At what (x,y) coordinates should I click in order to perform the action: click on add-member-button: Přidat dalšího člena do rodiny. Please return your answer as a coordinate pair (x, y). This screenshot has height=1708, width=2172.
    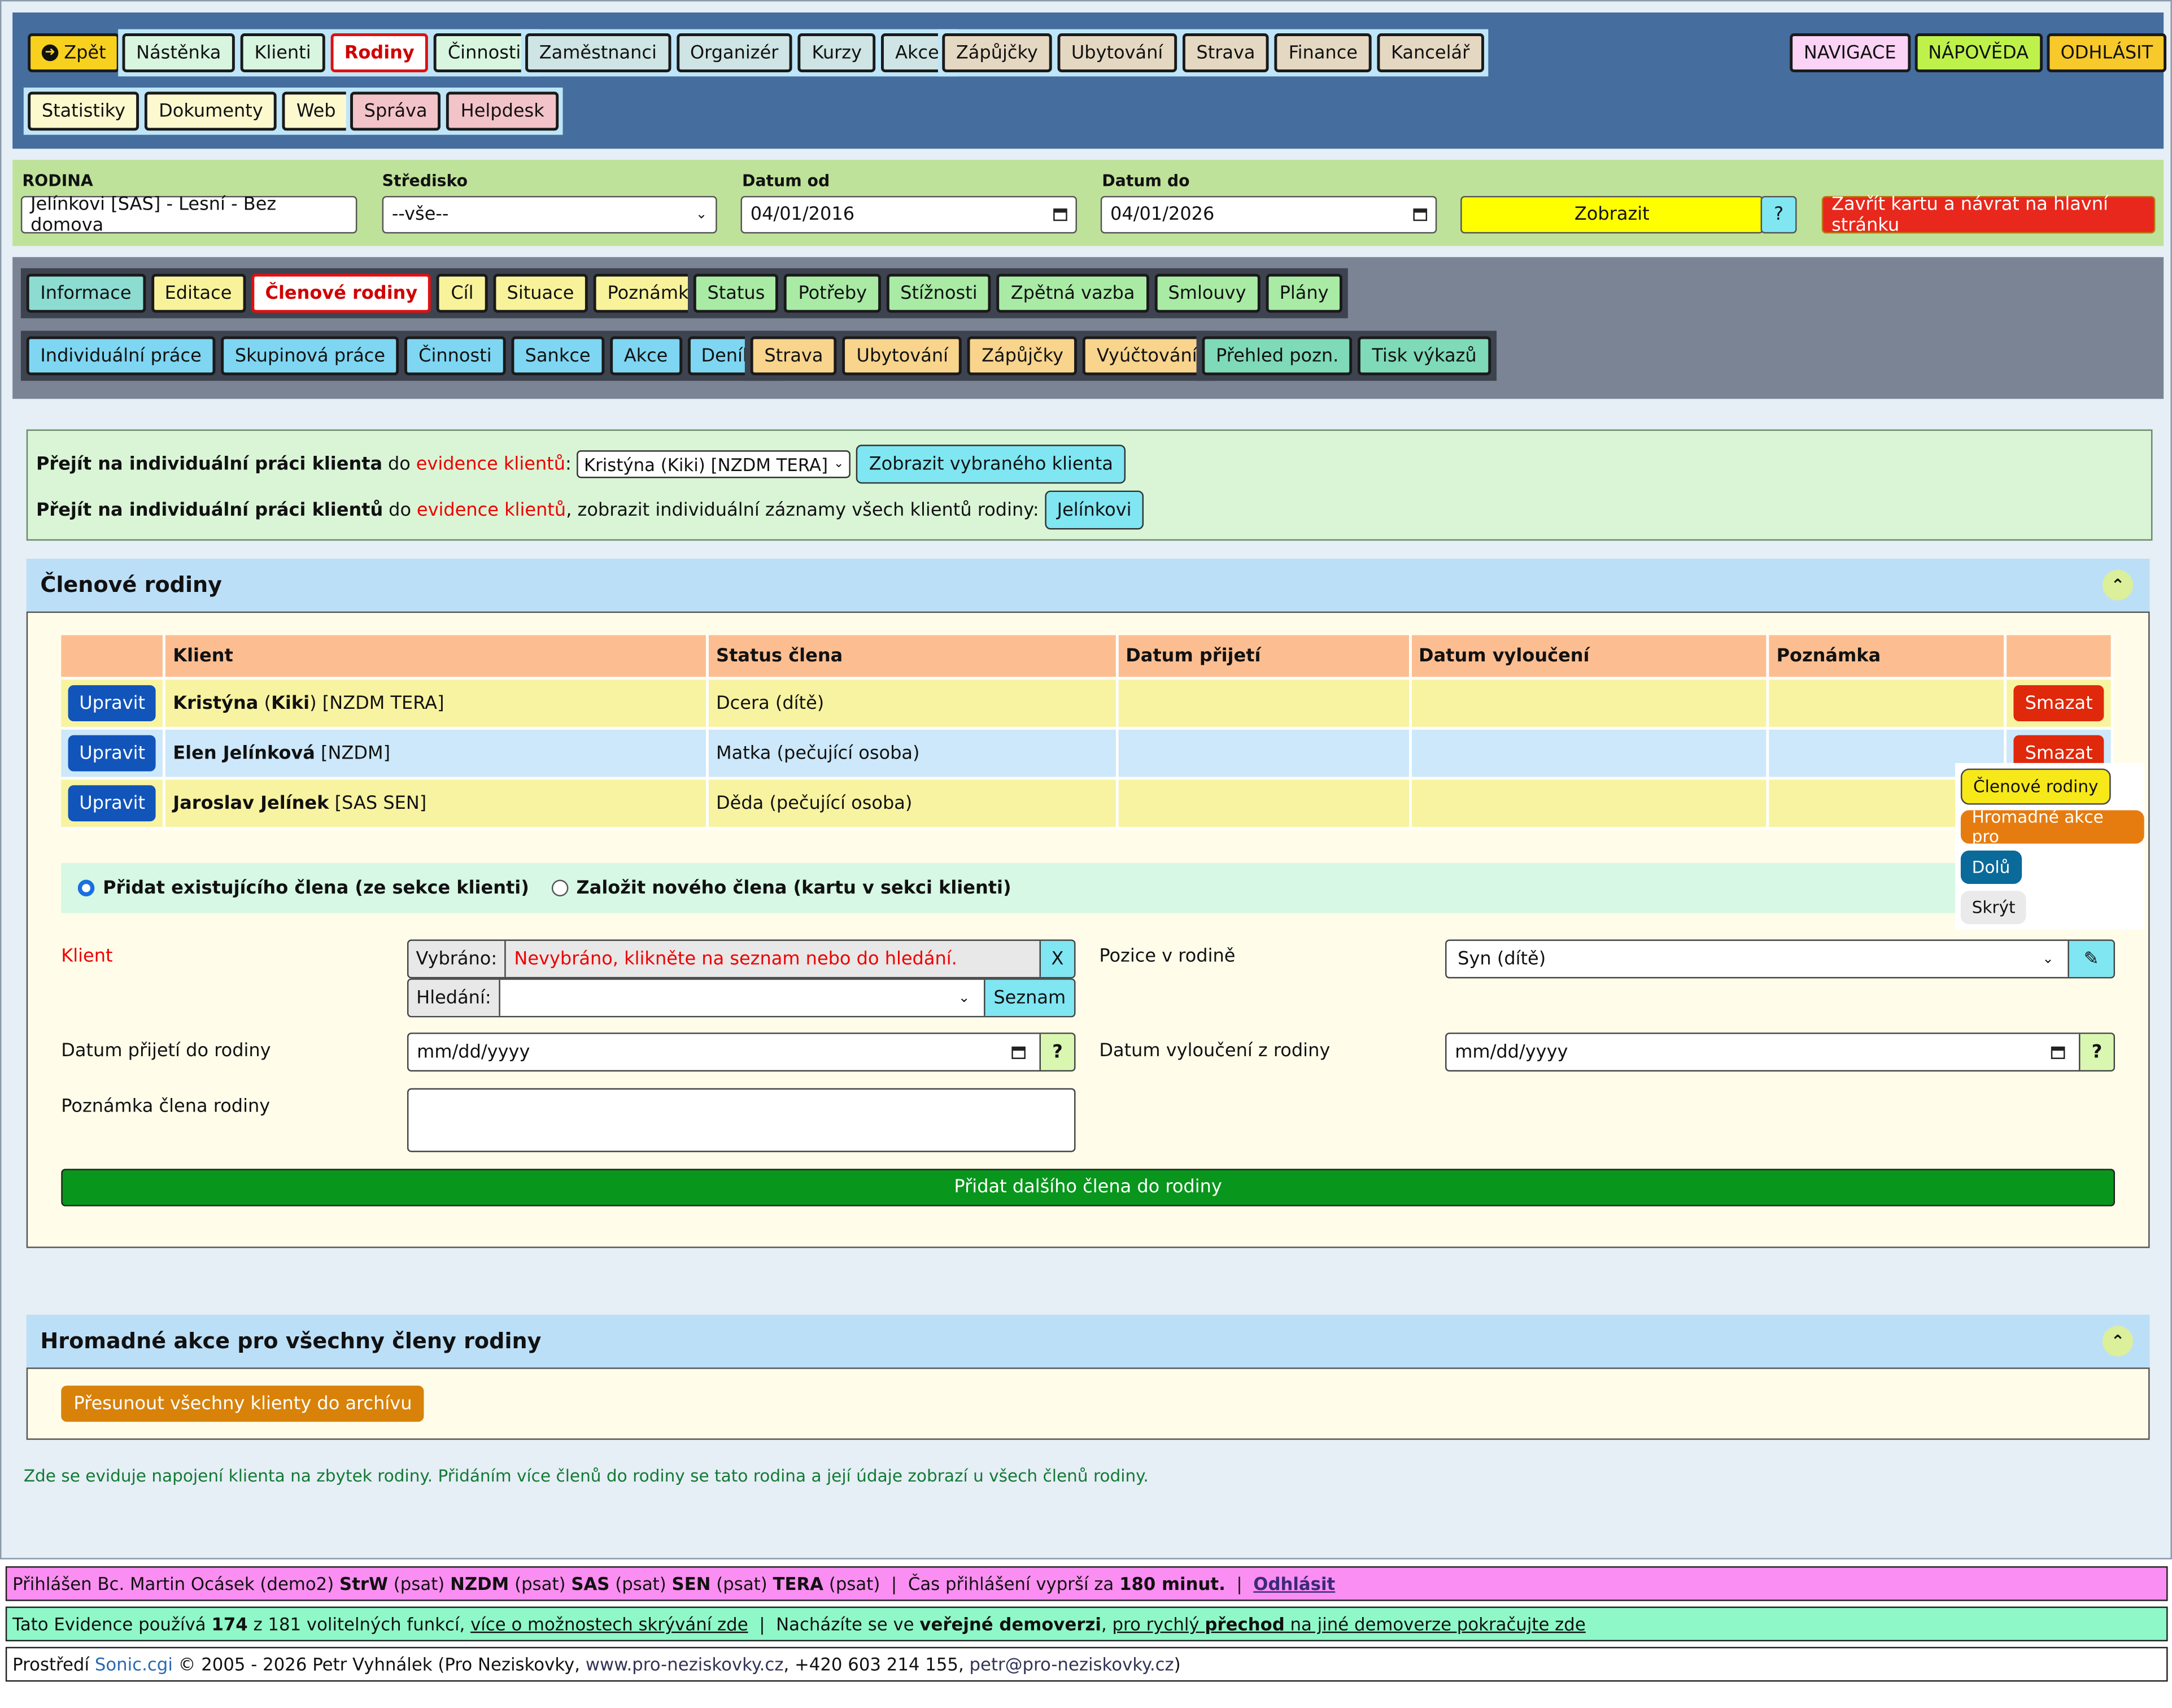
    Looking at the image, I should click on (1088, 1187).